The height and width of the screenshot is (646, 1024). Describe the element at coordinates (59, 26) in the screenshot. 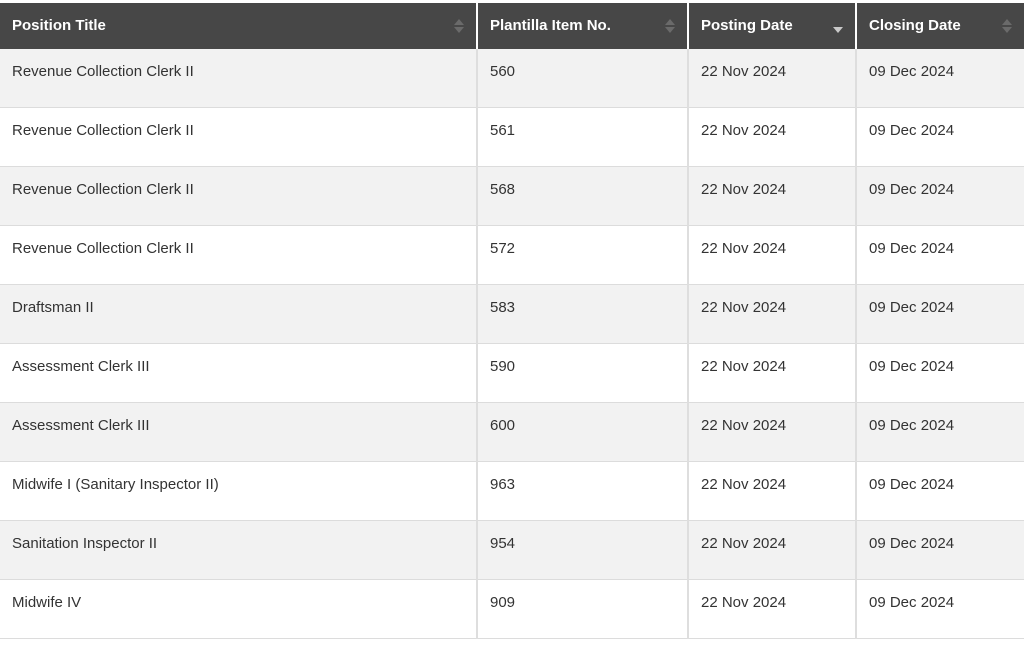

I see `column-header-label: Position Title` at that location.